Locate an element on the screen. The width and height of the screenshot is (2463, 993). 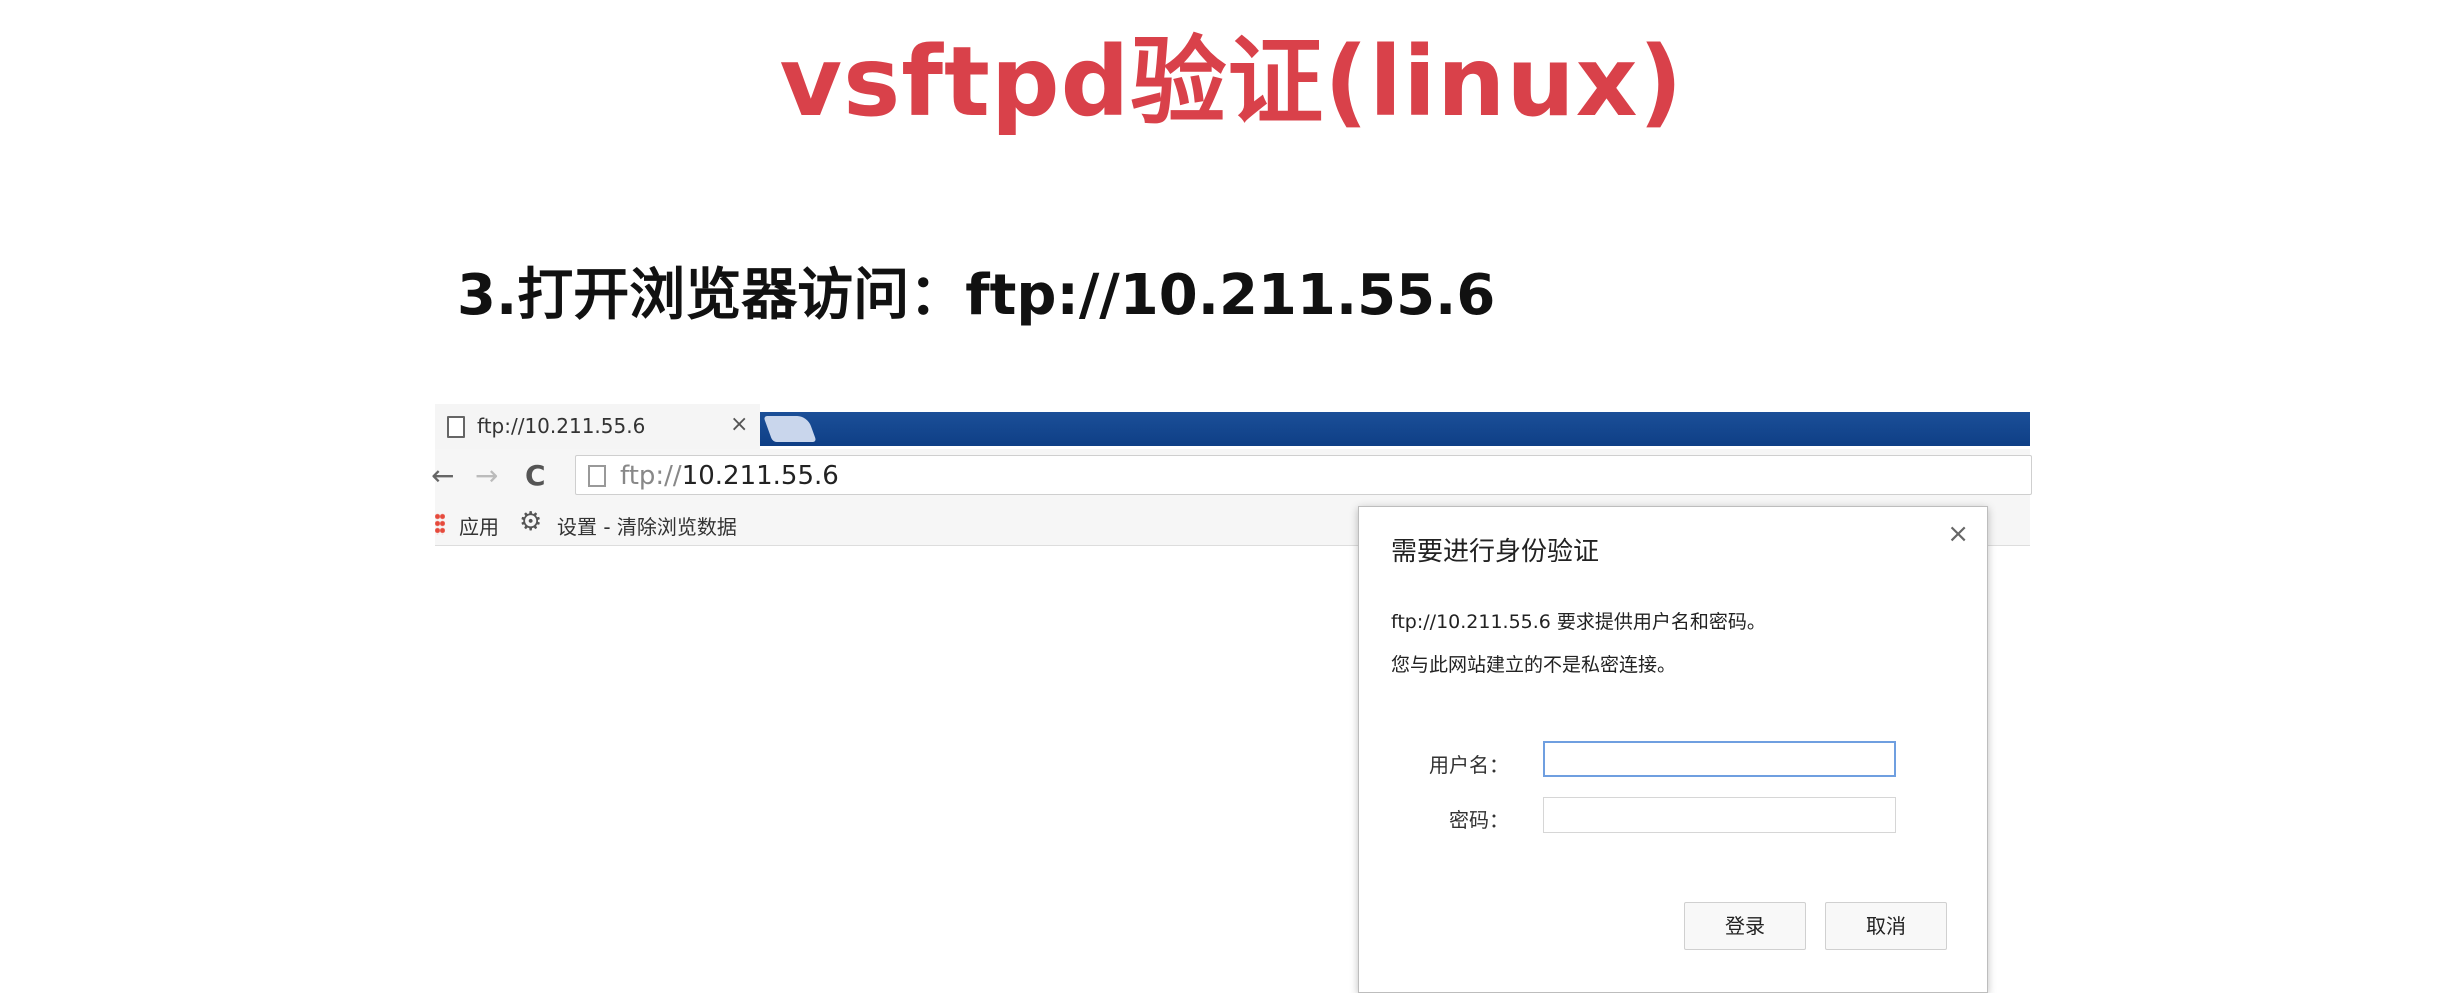
dialog-title: 需要进行身份验证 is located at coordinates (1495, 552).